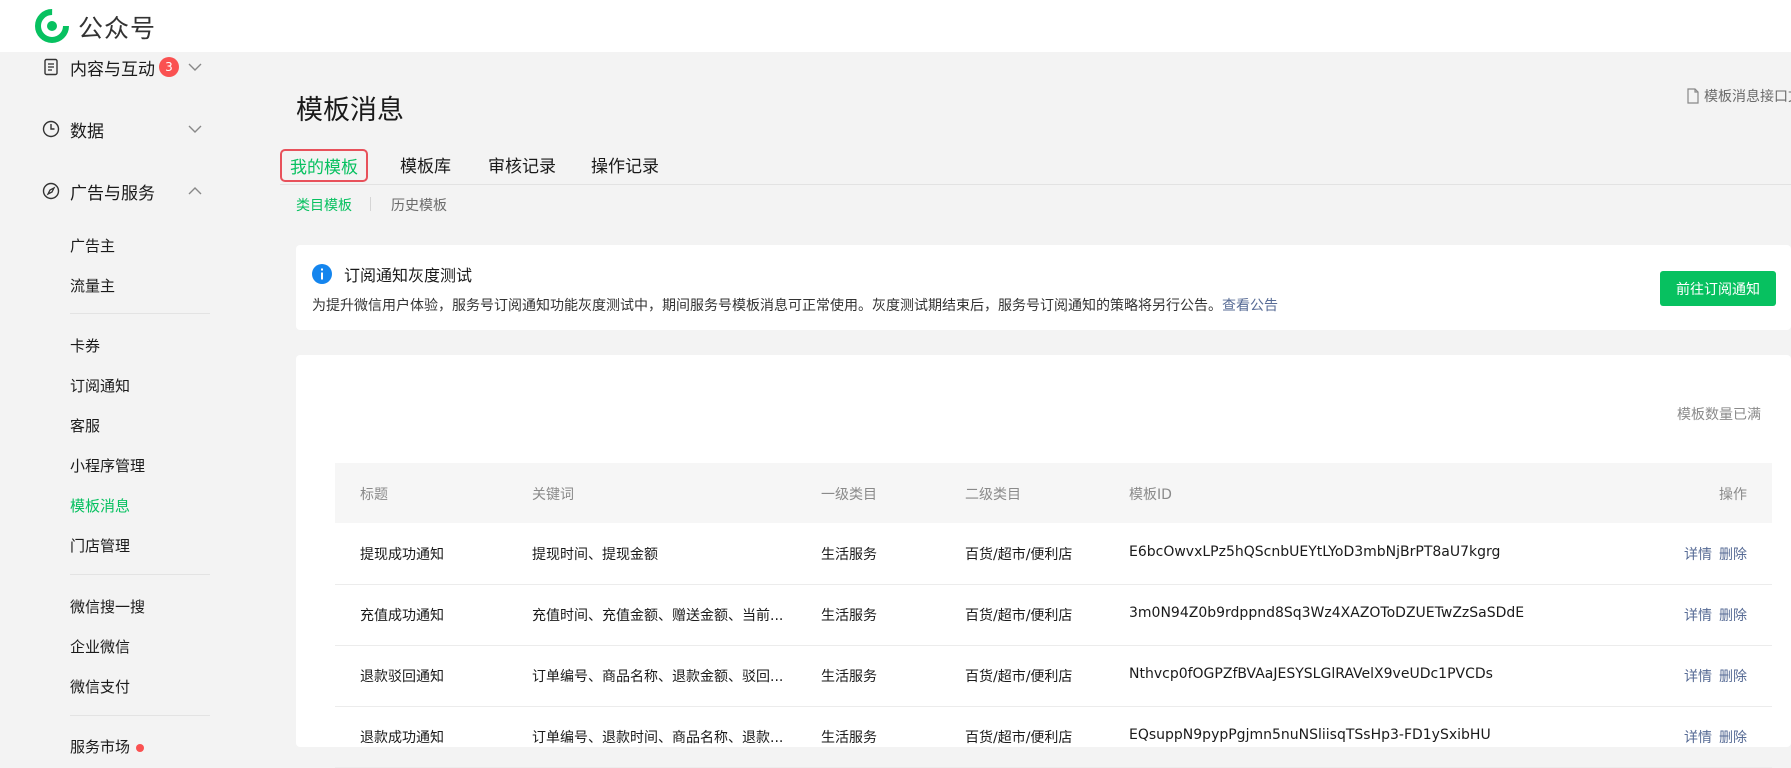 This screenshot has width=1791, height=768. I want to click on table-header: 标题 关键词 一级类目 二级类目 模板ID 操作, so click(1053, 493).